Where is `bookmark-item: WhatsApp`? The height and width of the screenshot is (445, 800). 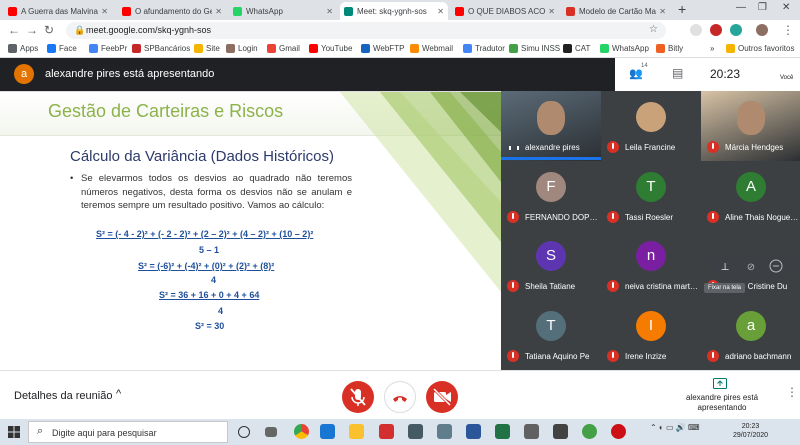 bookmark-item: WhatsApp is located at coordinates (624, 48).